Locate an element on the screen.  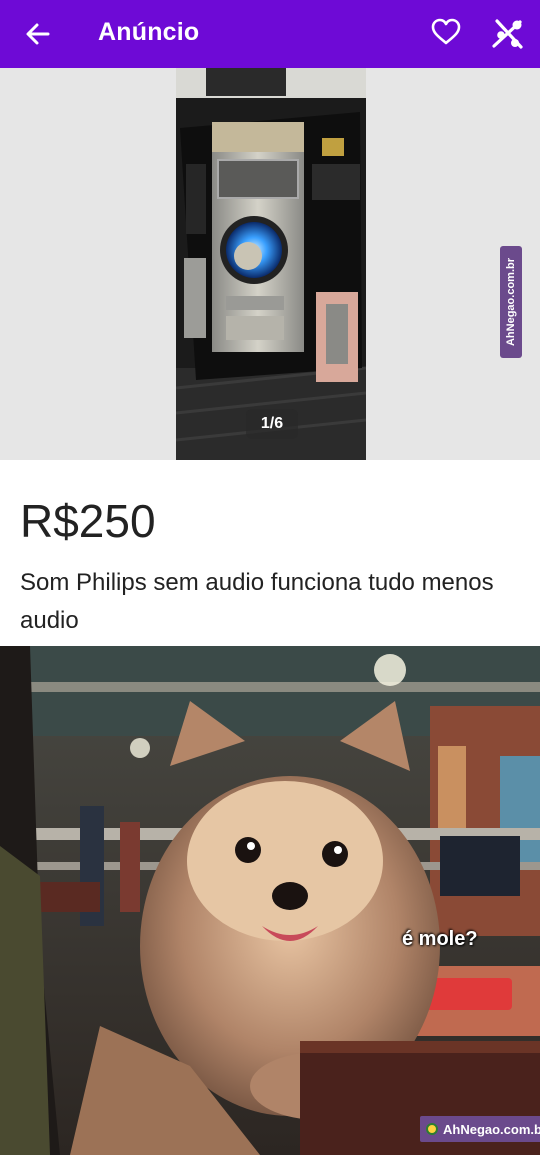
back-button is located at coordinates (38, 34).